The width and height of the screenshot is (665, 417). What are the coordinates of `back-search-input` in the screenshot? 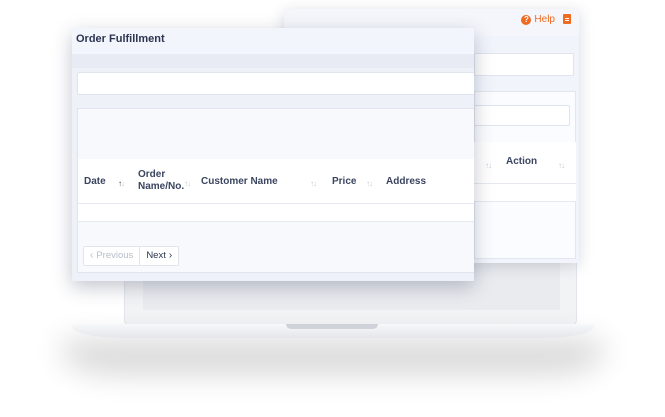 It's located at (524, 64).